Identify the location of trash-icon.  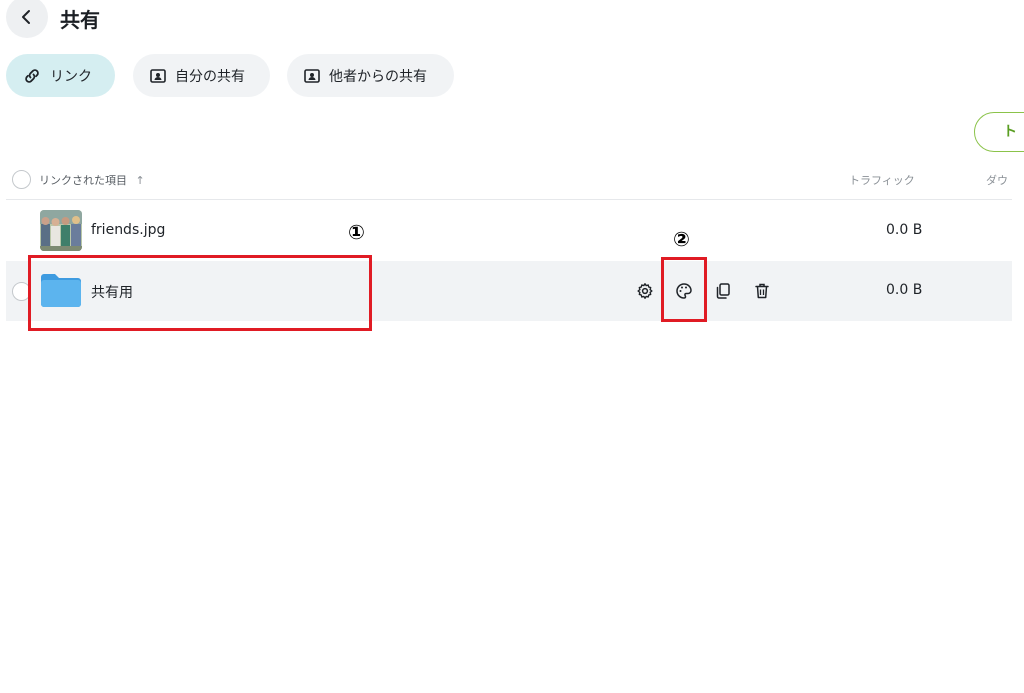
(762, 291).